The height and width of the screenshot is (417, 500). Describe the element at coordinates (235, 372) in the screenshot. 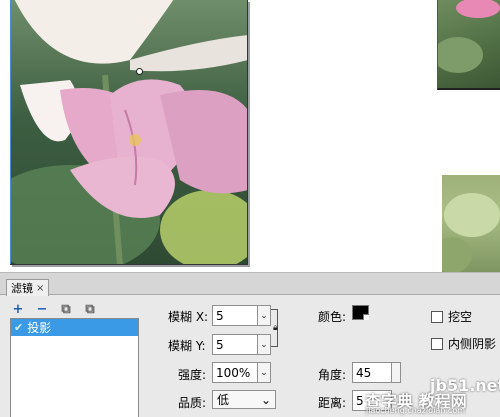

I see `strength-input: 100%` at that location.